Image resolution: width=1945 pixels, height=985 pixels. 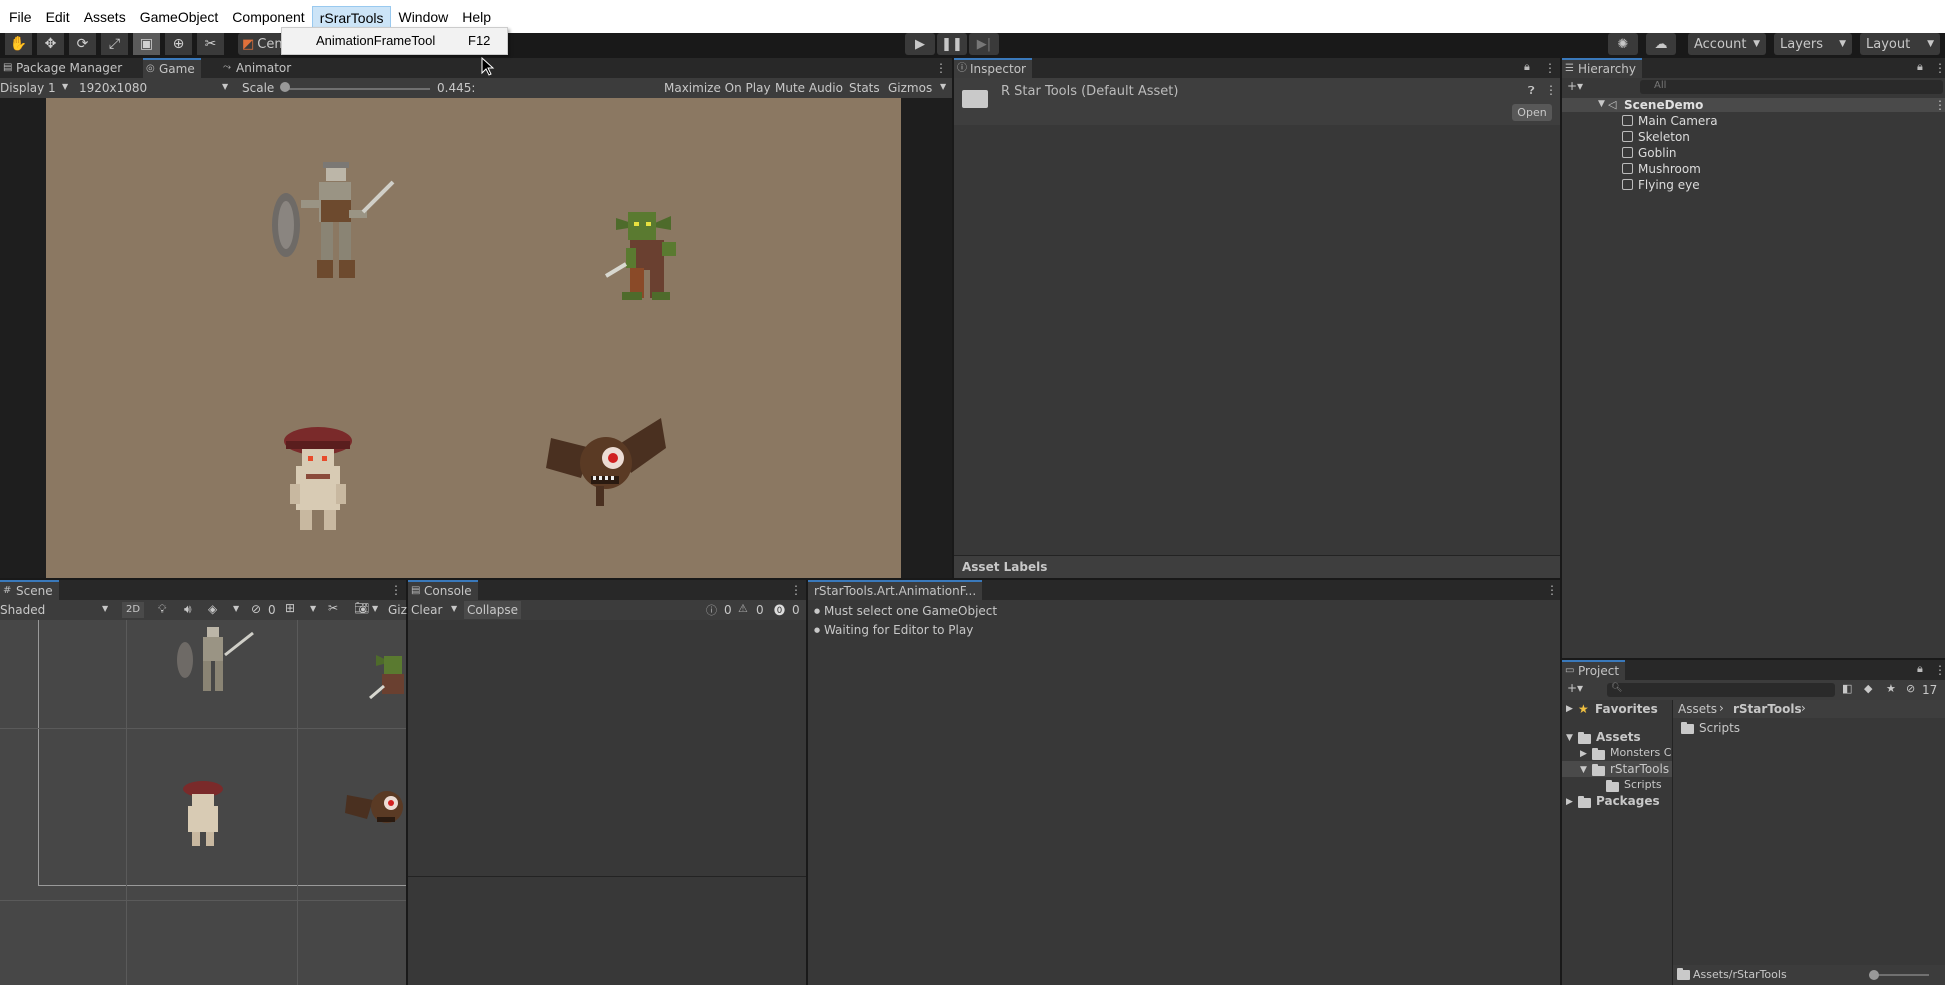 What do you see at coordinates (1639, 769) in the screenshot?
I see `tree-rstartools: rStarTools` at bounding box center [1639, 769].